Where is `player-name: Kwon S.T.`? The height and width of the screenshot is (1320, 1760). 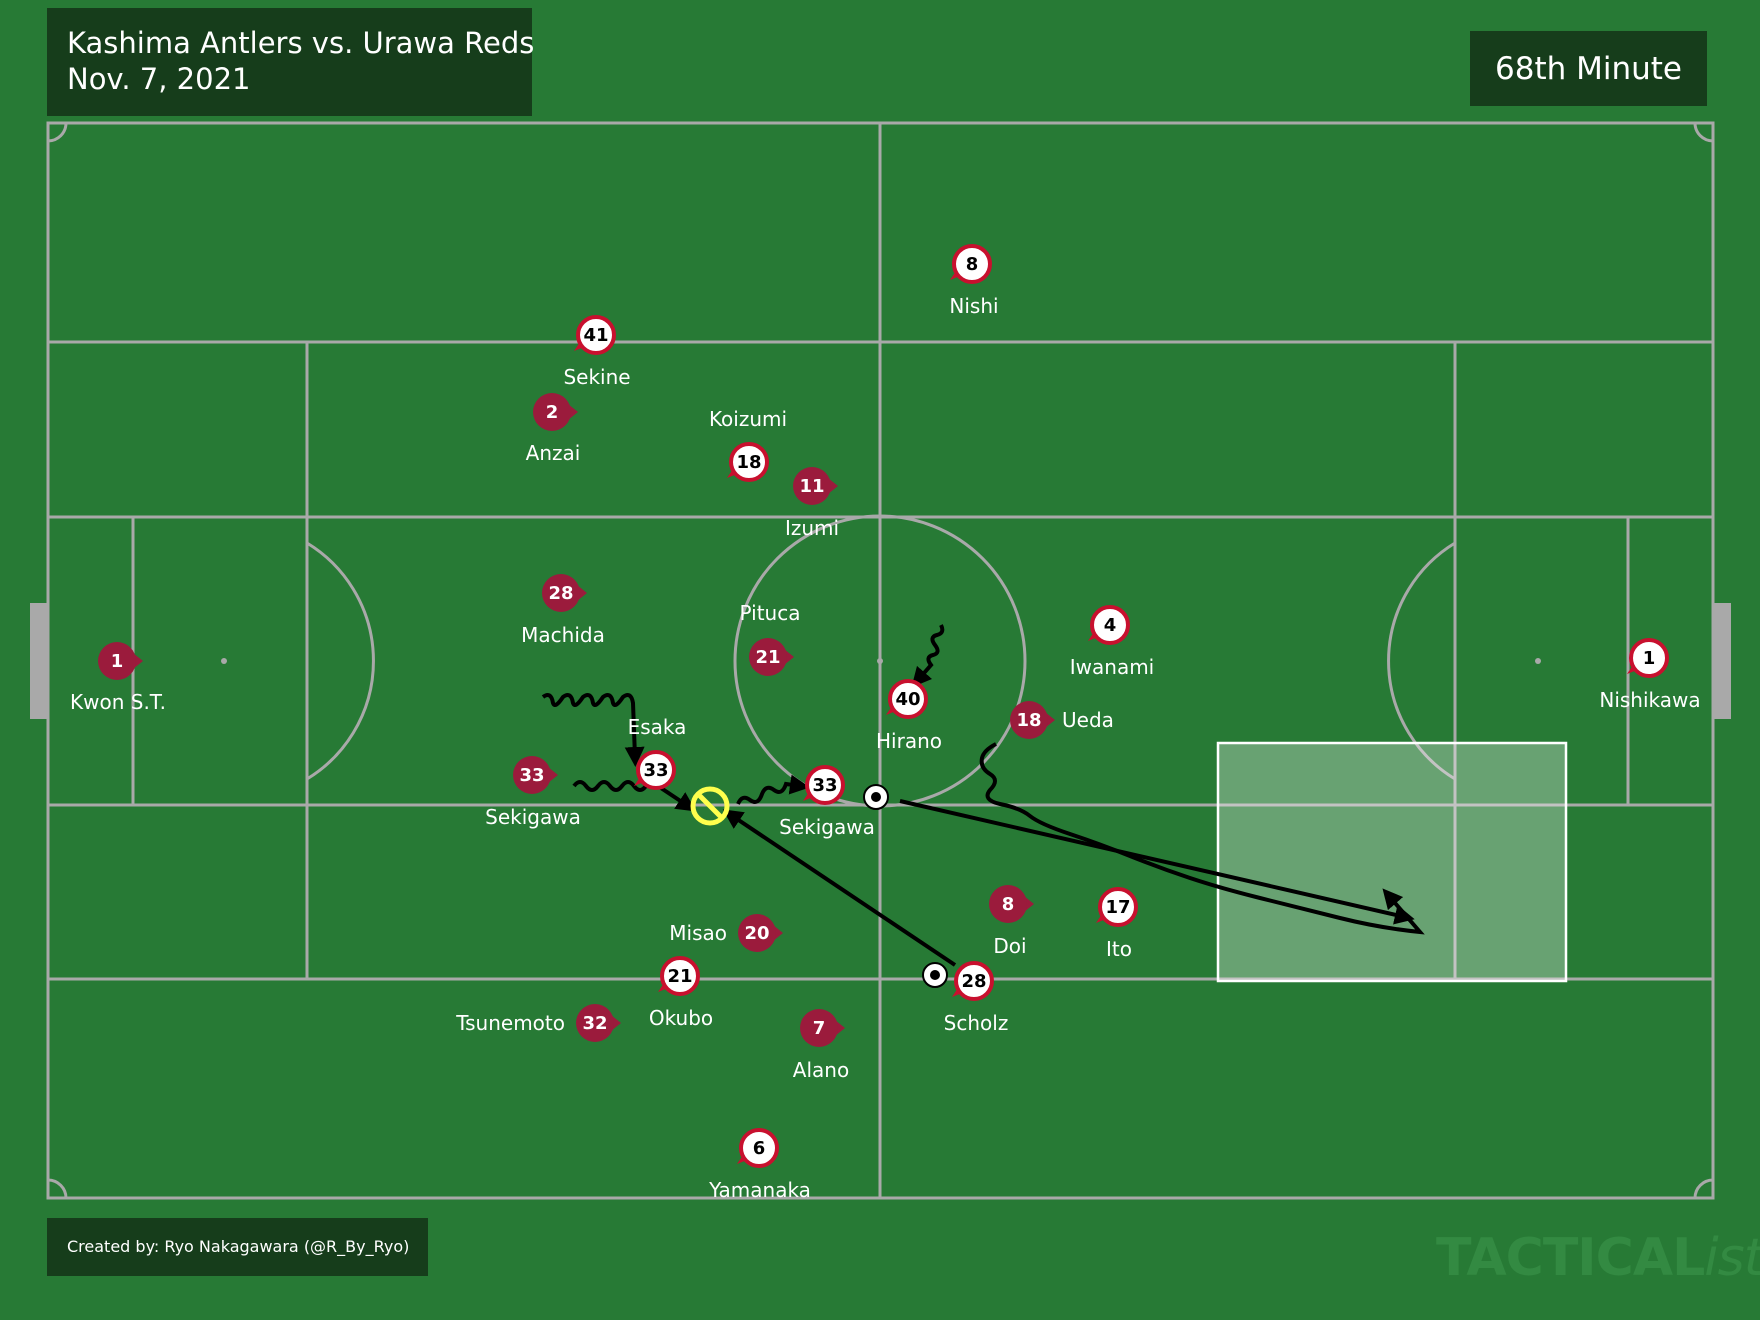 player-name: Kwon S.T. is located at coordinates (118, 702).